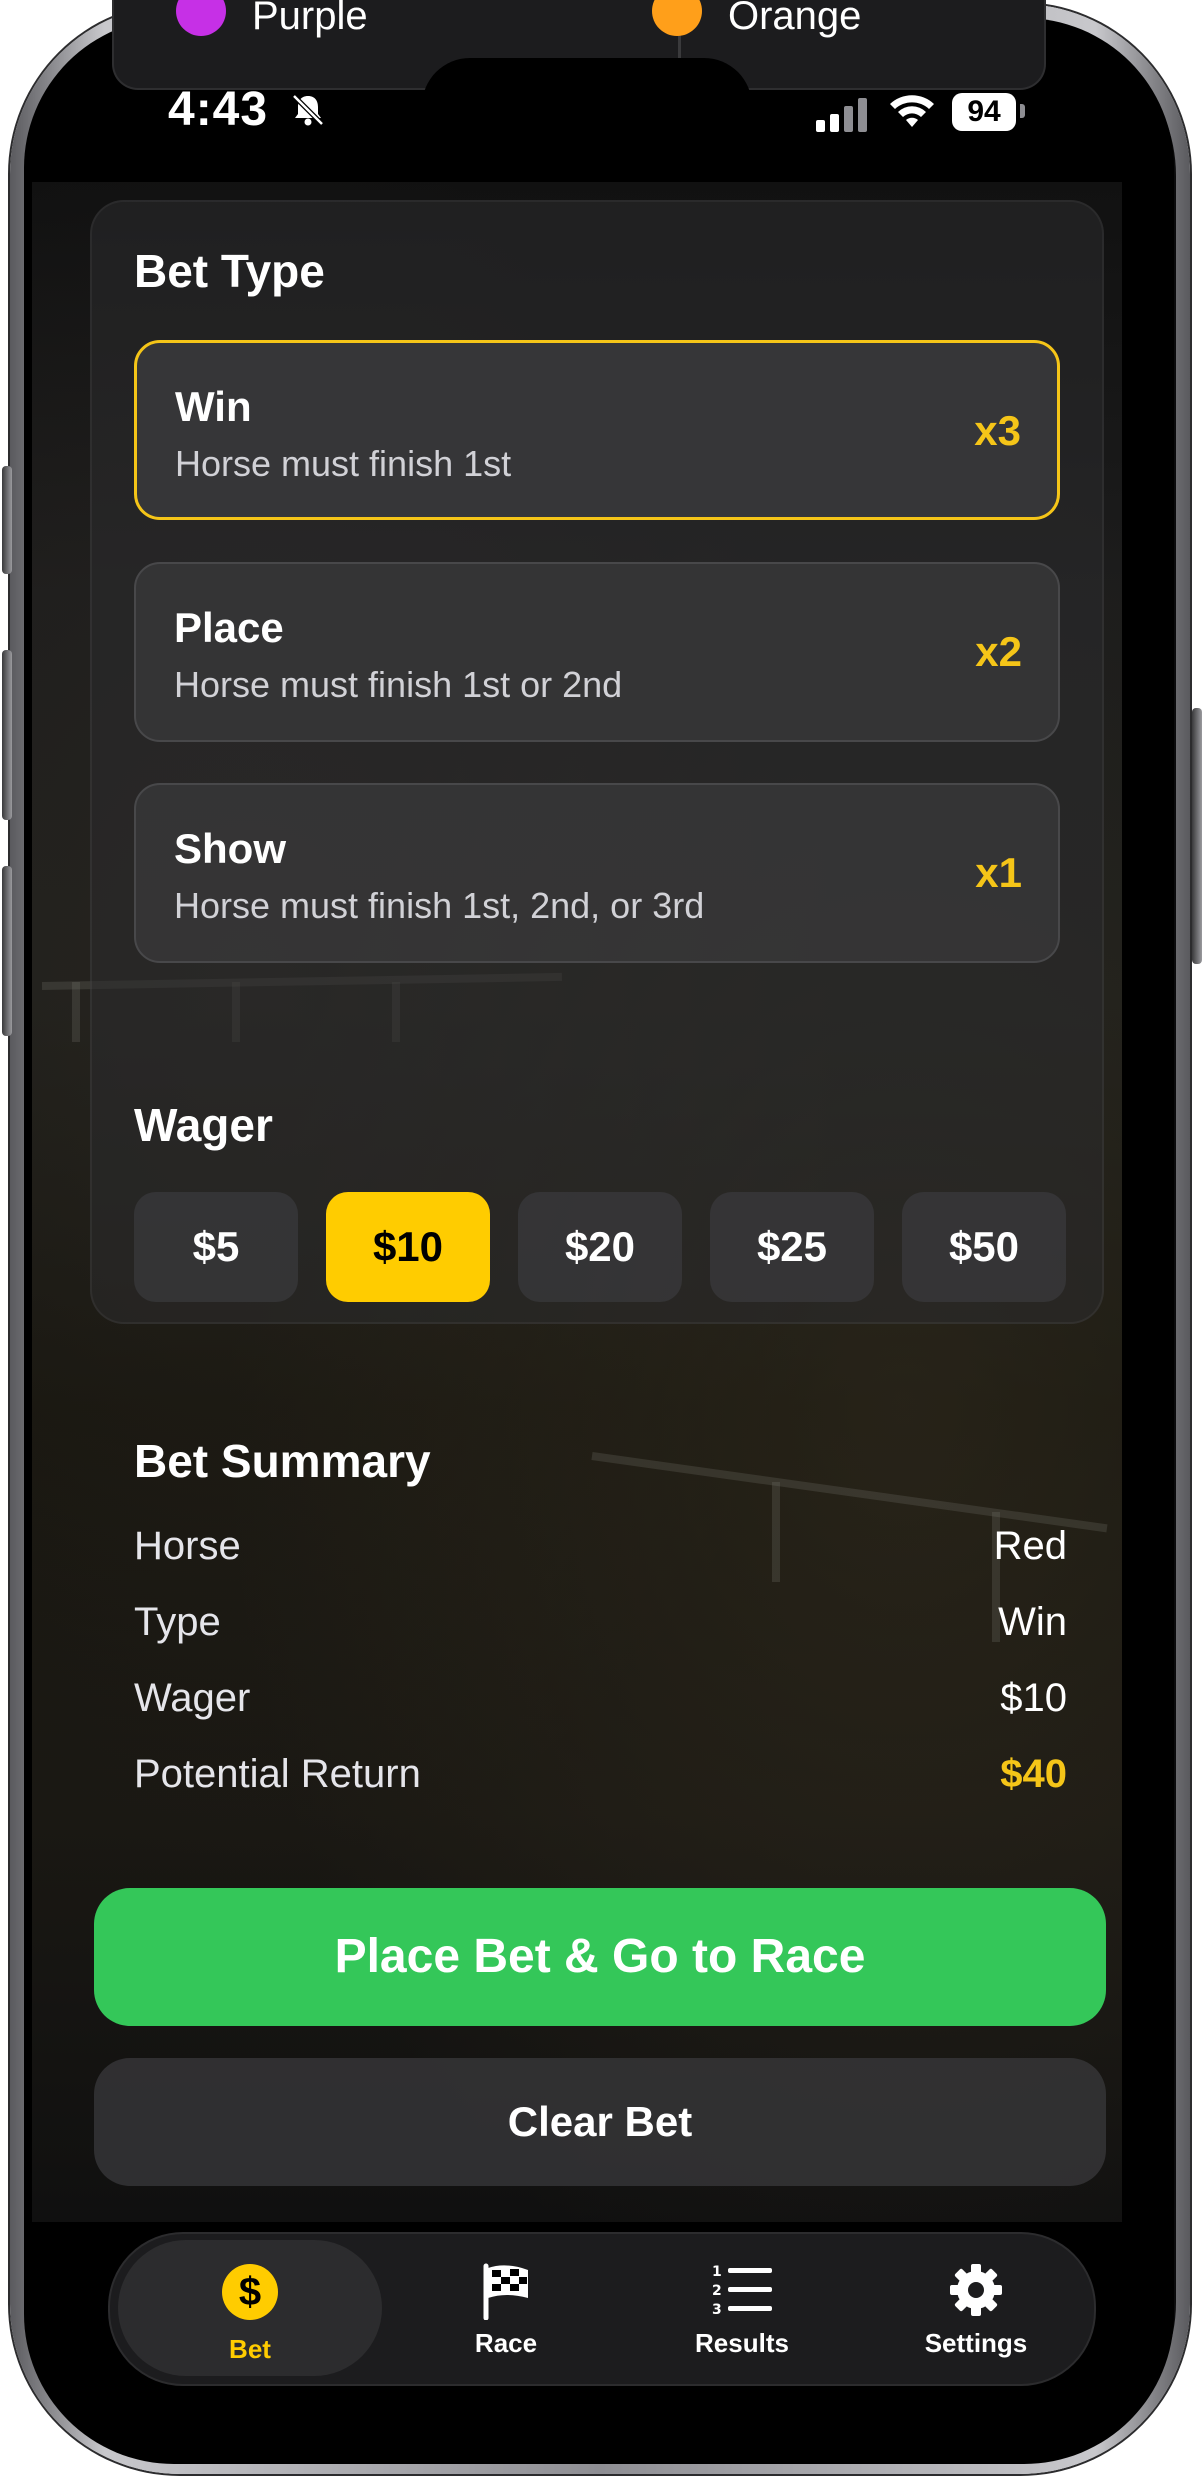 The height and width of the screenshot is (2484, 1203). I want to click on tab-label-race: Race, so click(506, 2343).